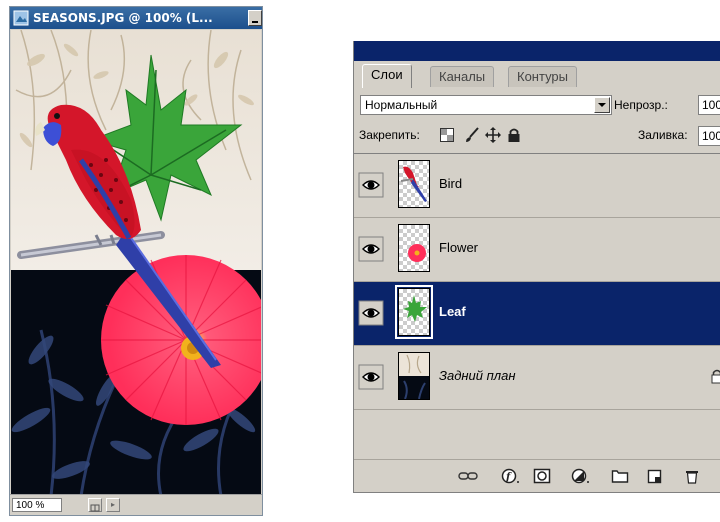  I want to click on palette-bottom-bar: f, so click(537, 475).